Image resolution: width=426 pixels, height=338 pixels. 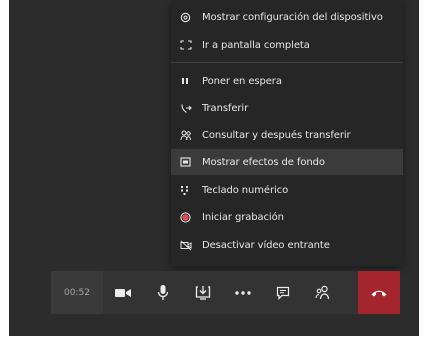 I want to click on call-toolbar: 00:52, so click(x=225, y=292).